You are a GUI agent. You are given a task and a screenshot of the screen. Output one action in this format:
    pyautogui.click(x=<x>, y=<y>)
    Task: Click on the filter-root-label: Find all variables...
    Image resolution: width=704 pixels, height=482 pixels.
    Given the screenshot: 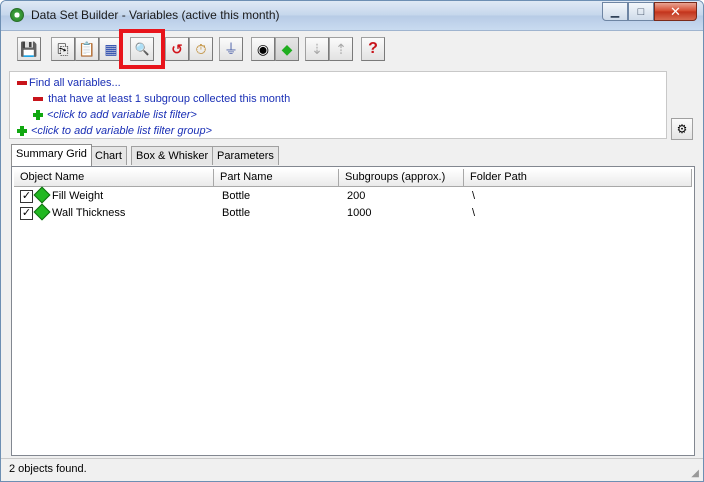 What is the action you would take?
    pyautogui.click(x=75, y=83)
    